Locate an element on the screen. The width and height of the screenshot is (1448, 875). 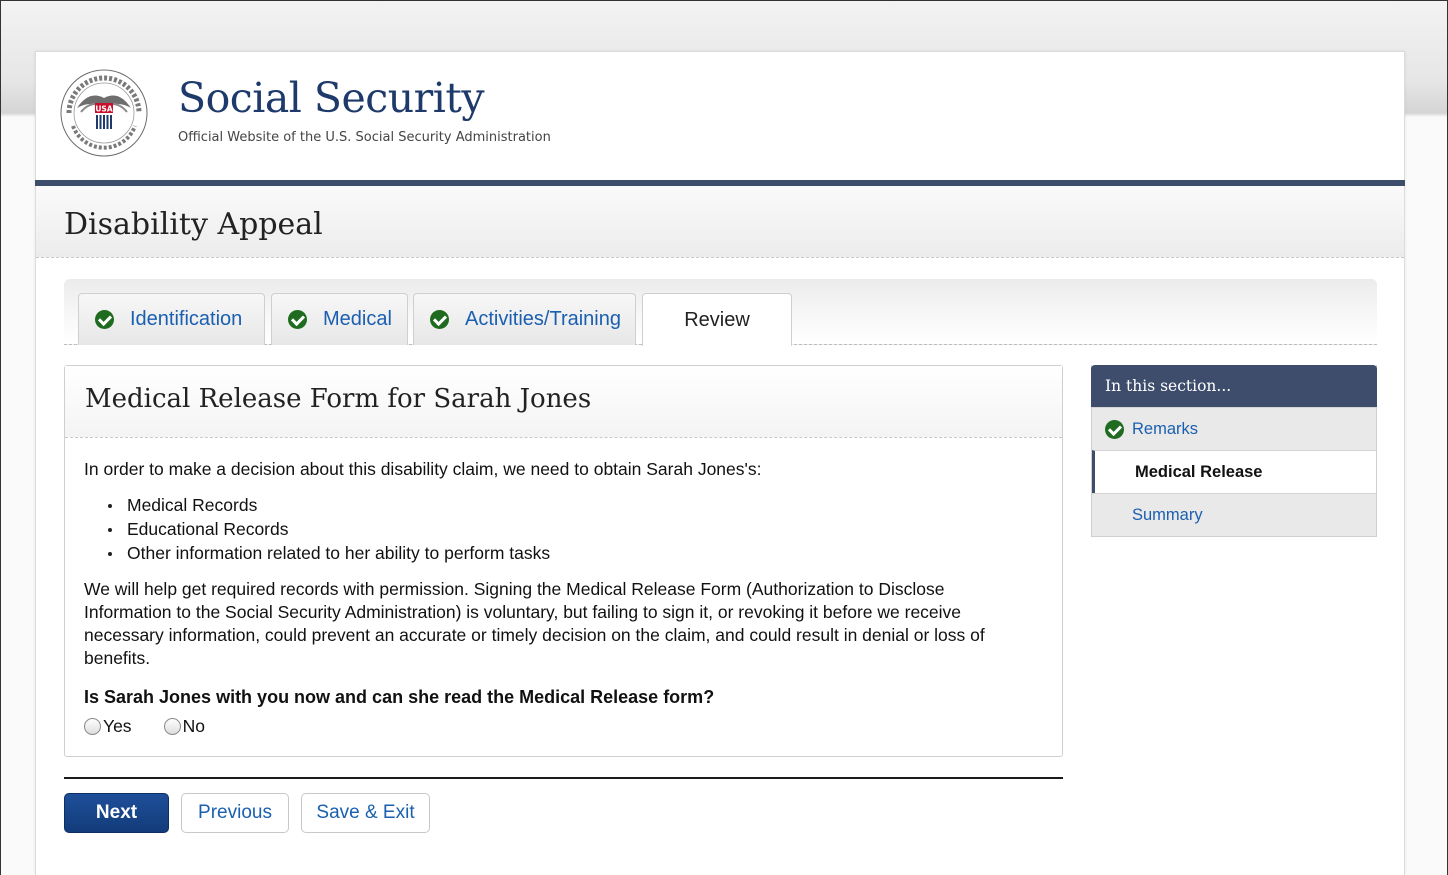
list-item: Educational Records is located at coordinates (559, 529).